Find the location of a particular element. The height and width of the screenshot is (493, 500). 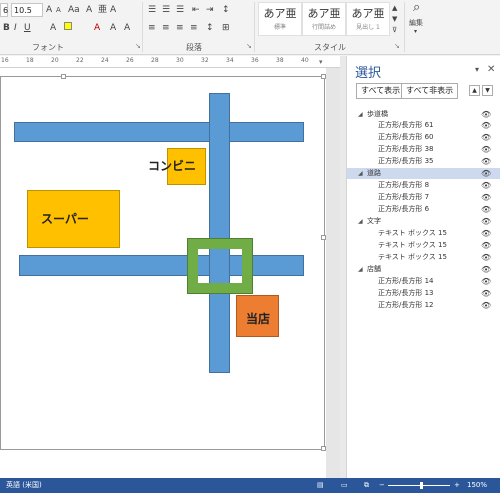

pane-options-icon: ▾ is located at coordinates (477, 69).